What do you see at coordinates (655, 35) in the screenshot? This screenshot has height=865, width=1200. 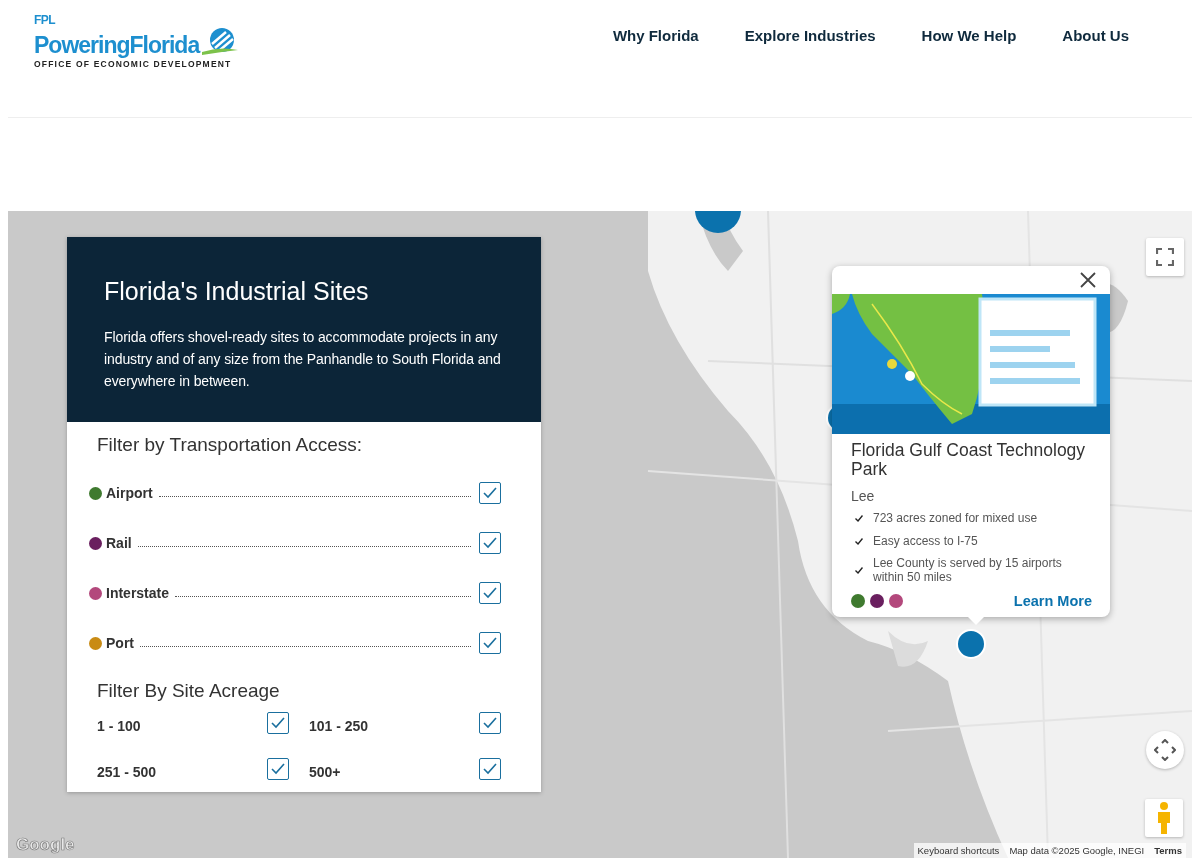 I see `nav-link: Why Florida` at bounding box center [655, 35].